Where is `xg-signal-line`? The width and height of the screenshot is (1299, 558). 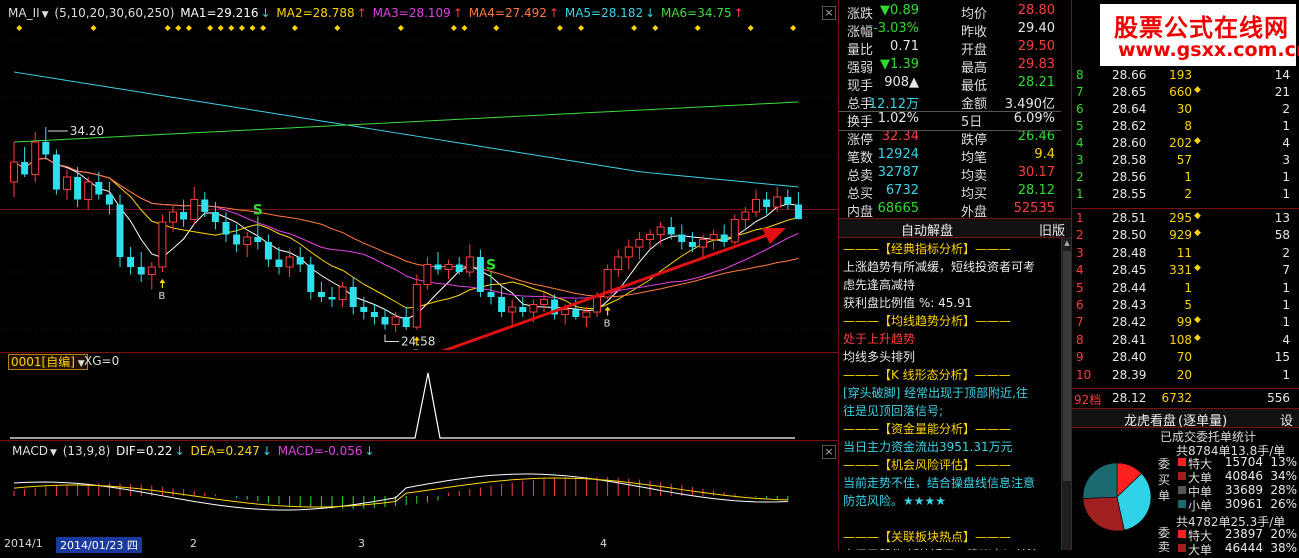 xg-signal-line is located at coordinates (402, 405).